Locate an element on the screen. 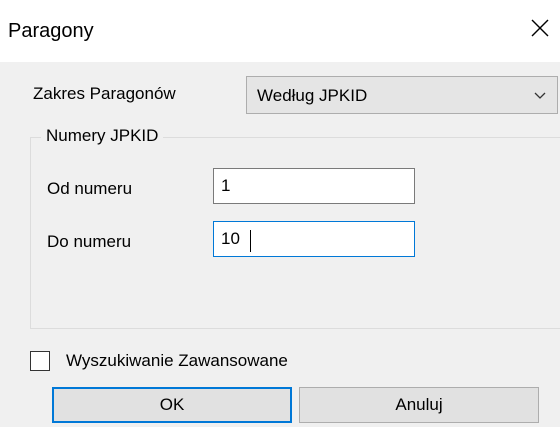  cancel-button: Anuluj is located at coordinates (419, 405).